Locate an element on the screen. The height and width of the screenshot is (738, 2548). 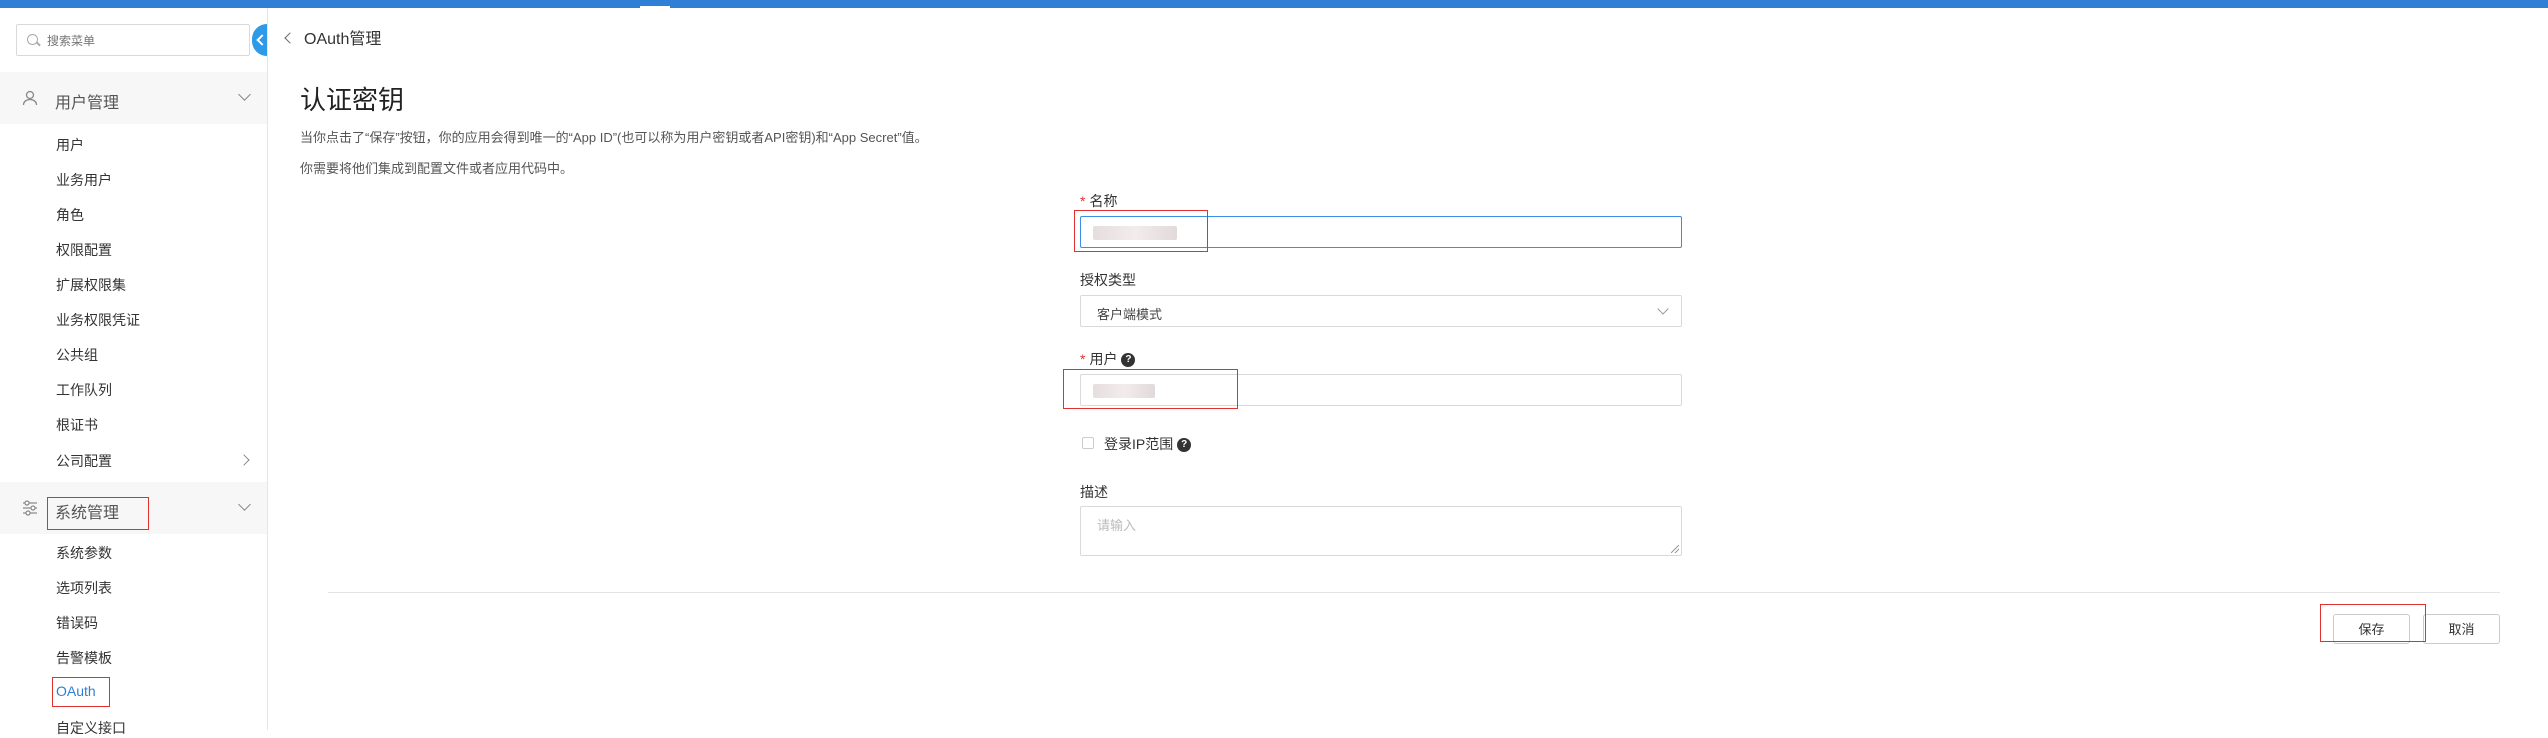
sidebar-item-company-config: 公司配置 is located at coordinates (84, 461).